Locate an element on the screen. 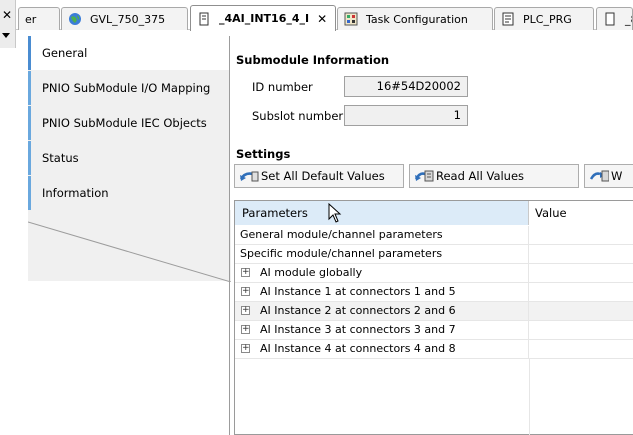 Image resolution: width=633 pixels, height=435 pixels. tab-gvl: GVL_750_375 is located at coordinates (124, 18).